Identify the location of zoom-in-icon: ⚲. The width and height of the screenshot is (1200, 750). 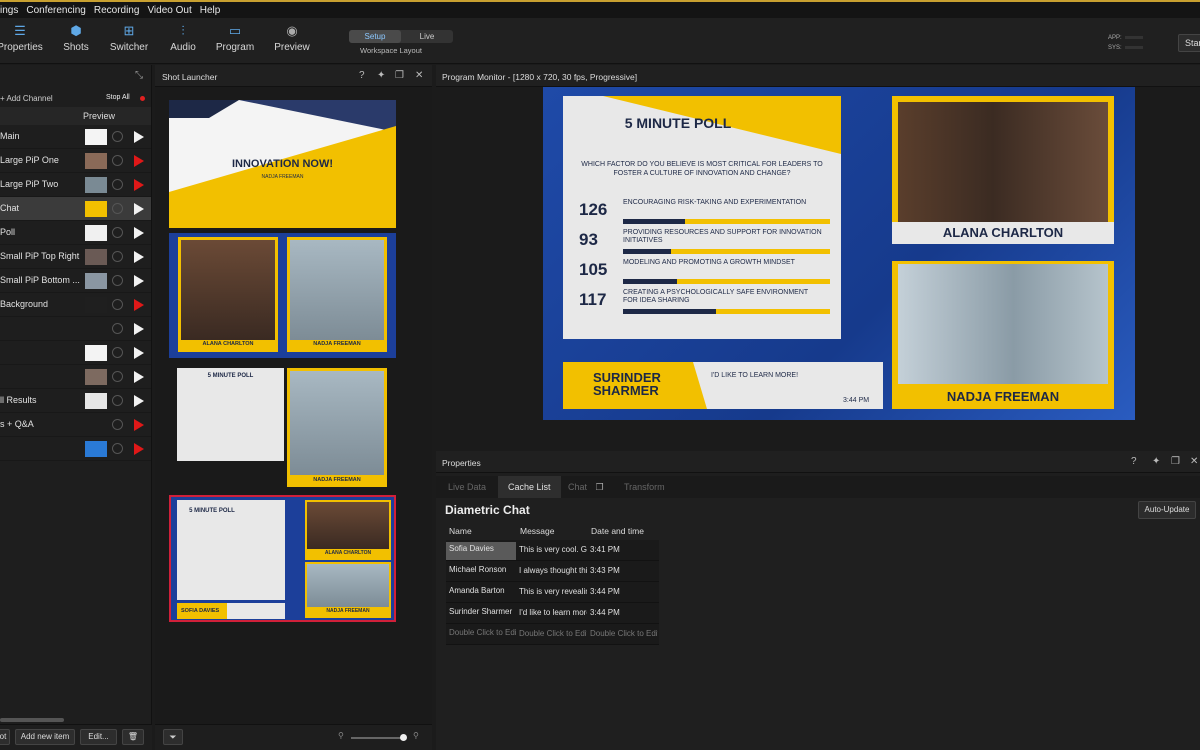
(416, 735).